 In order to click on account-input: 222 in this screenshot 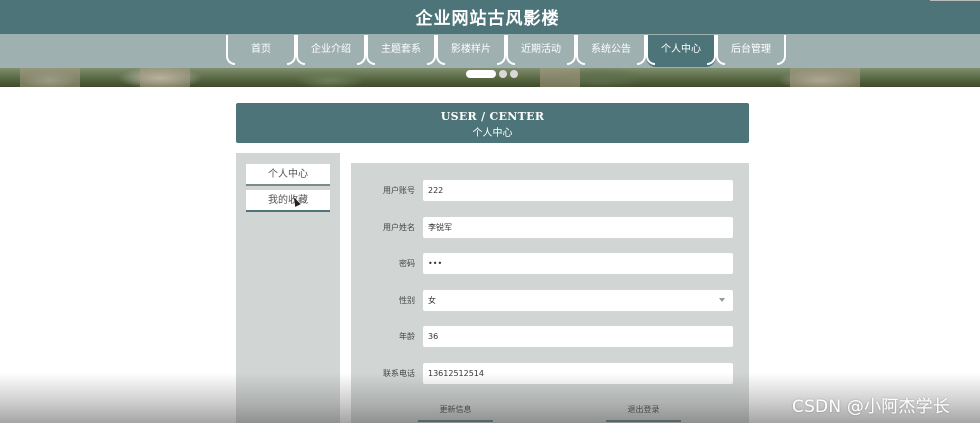, I will do `click(578, 190)`.